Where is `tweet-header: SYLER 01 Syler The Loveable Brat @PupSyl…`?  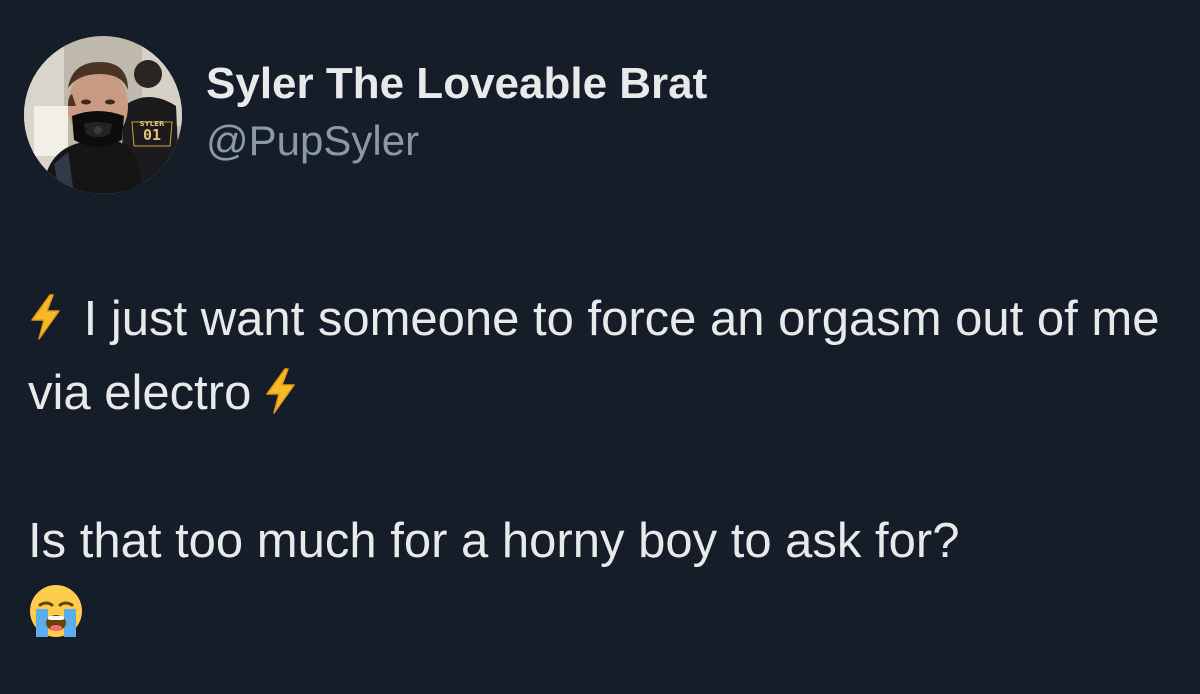 tweet-header: SYLER 01 Syler The Loveable Brat @PupSyl… is located at coordinates (365, 115).